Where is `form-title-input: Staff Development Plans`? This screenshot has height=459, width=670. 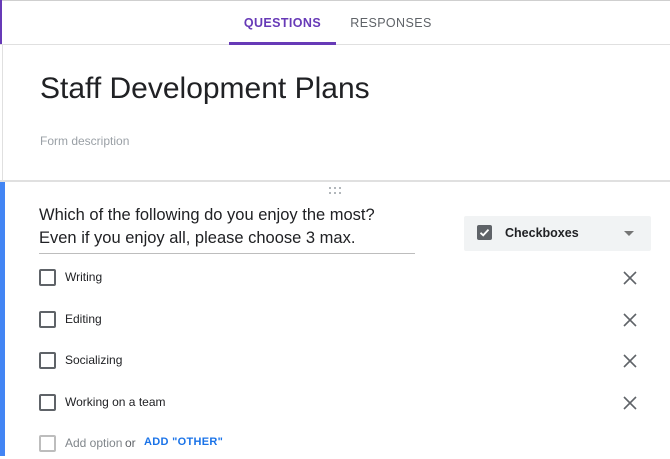
form-title-input: Staff Development Plans is located at coordinates (205, 89).